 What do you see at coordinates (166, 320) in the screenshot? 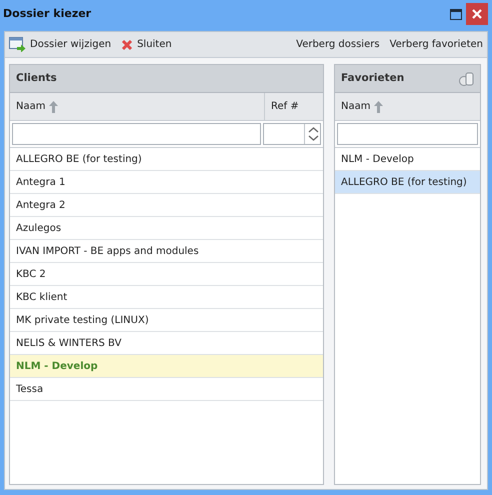
I see `list-row: MK private testing (LINUX)` at bounding box center [166, 320].